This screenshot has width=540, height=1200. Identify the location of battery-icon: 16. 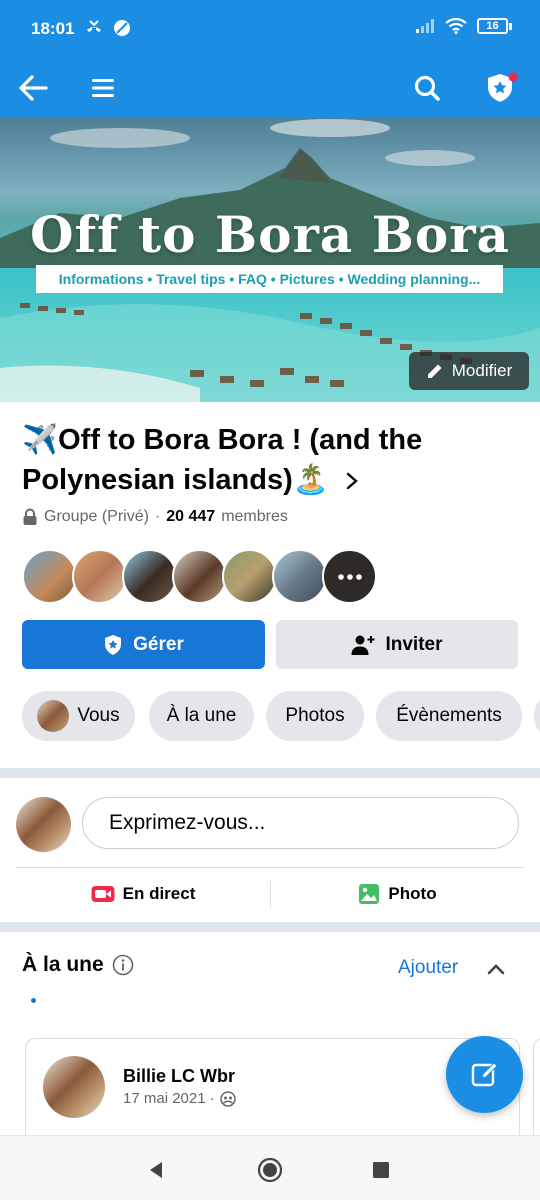
(494, 26).